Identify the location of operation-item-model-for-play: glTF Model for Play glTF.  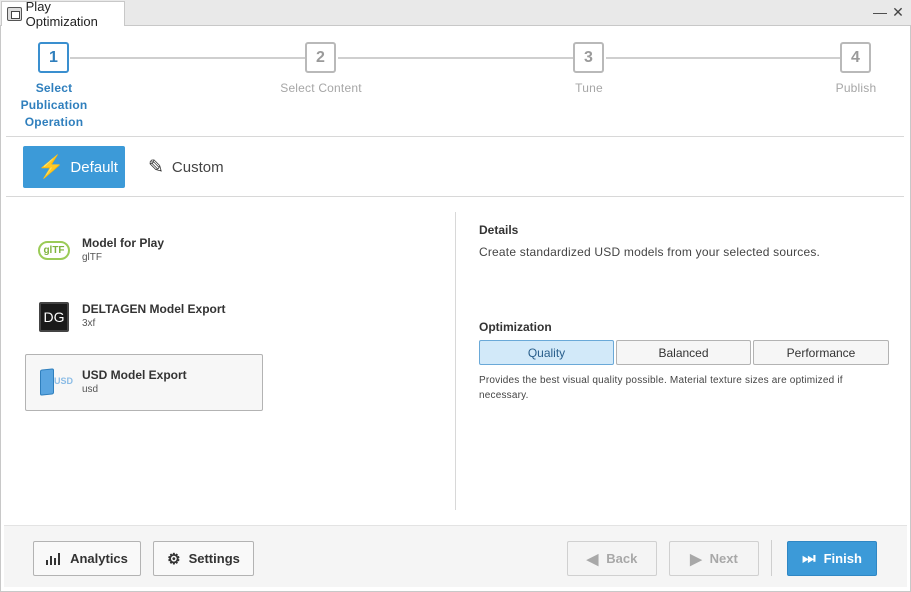
(144, 250).